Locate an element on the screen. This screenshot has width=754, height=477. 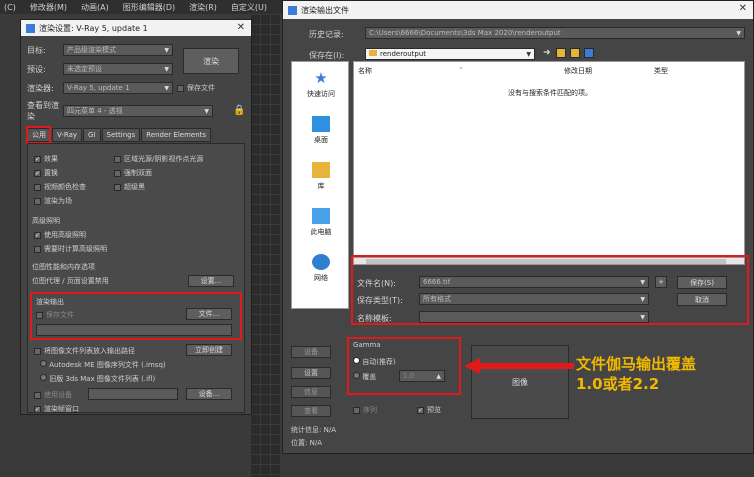
use-advanced-lighting-checkbox: ✓ 使用高级照明 is located at coordinates (60, 235).